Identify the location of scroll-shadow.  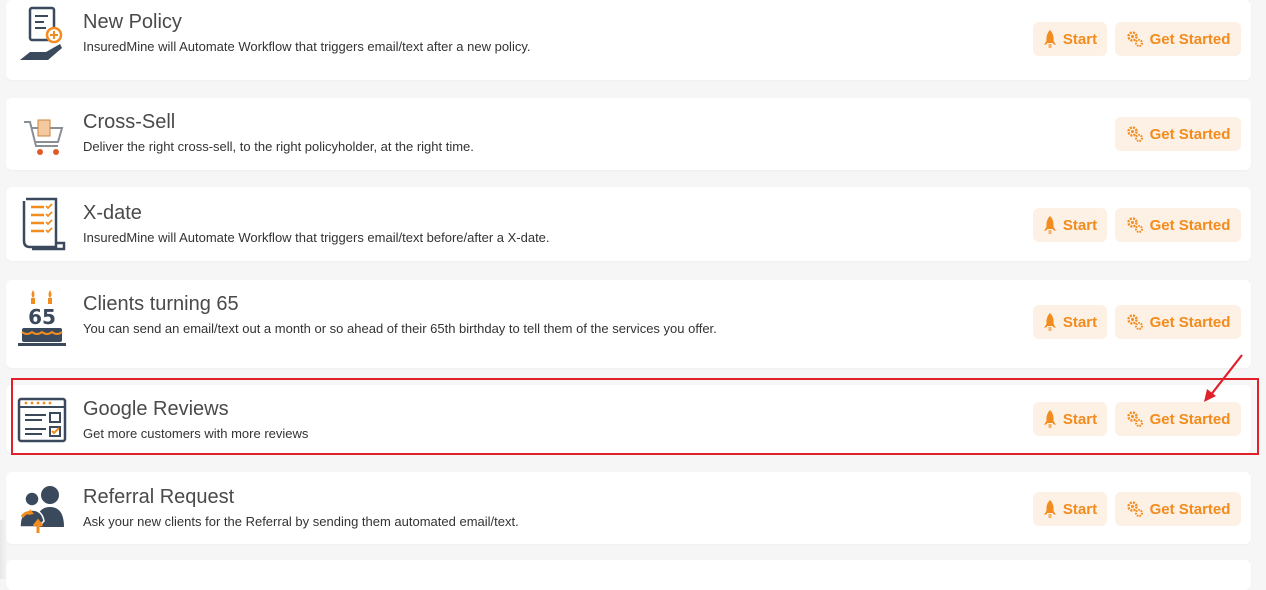
(4, 549).